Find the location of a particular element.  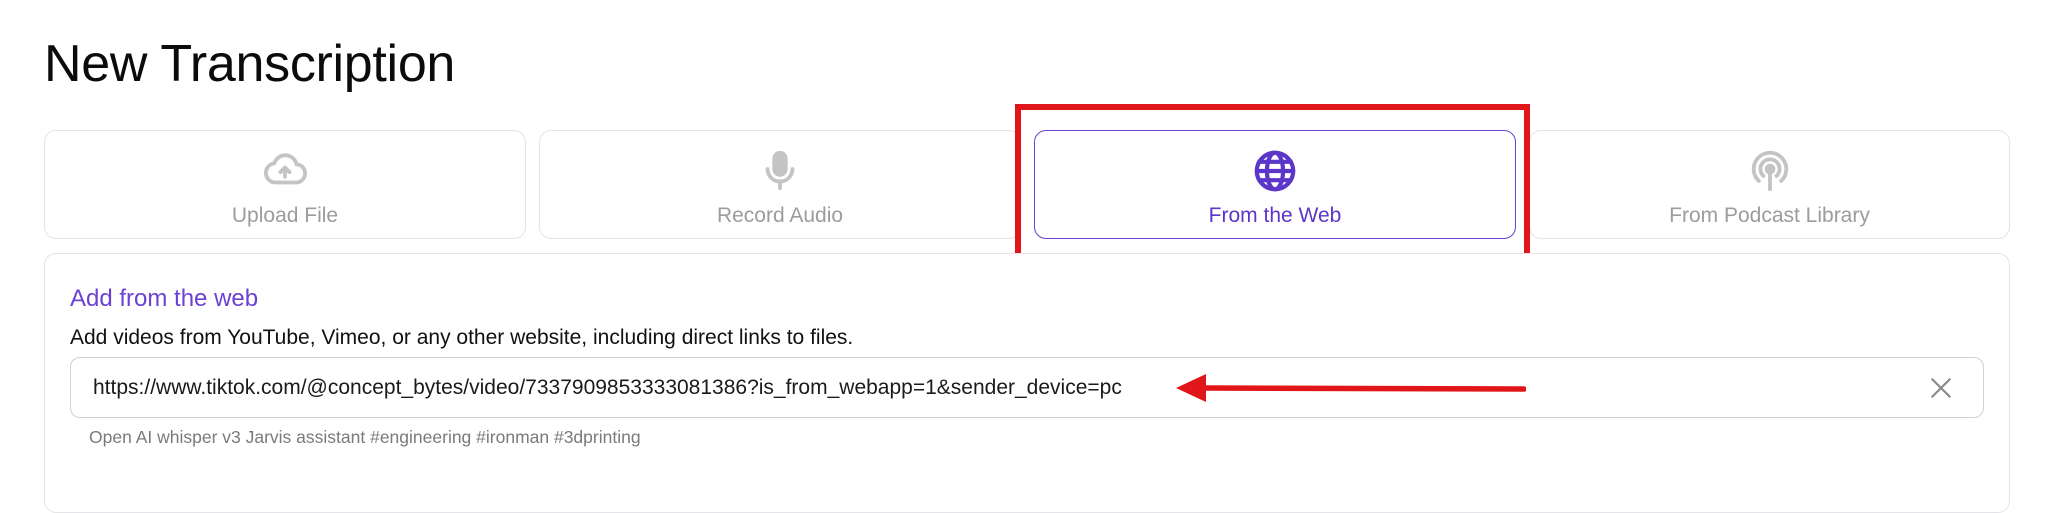

panel-title: Add from the web is located at coordinates (164, 298).